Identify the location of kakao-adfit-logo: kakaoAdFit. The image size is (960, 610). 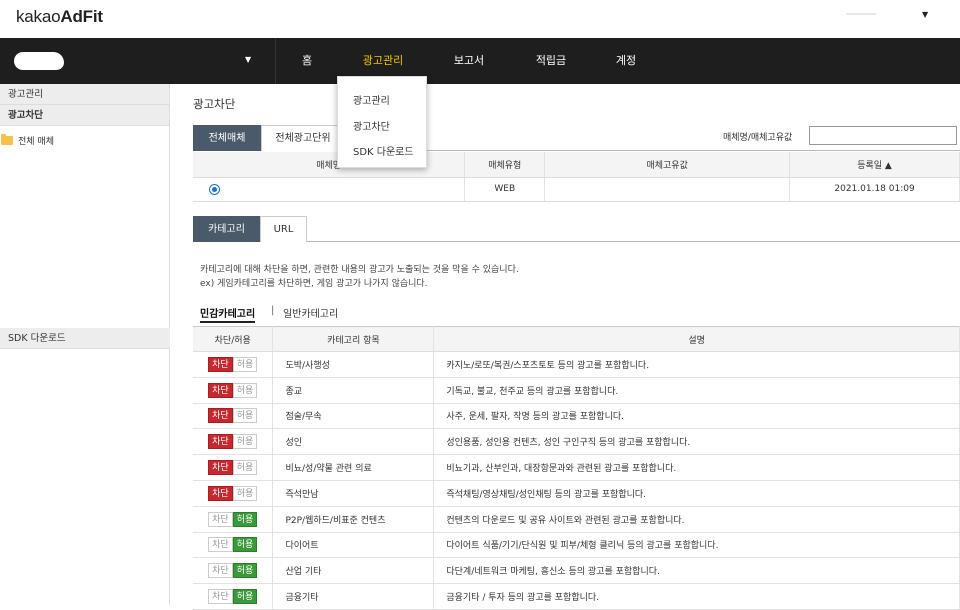
(59, 17).